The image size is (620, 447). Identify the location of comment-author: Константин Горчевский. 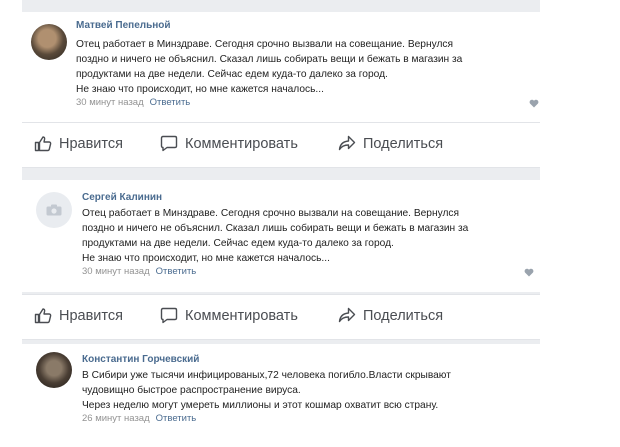
(140, 359).